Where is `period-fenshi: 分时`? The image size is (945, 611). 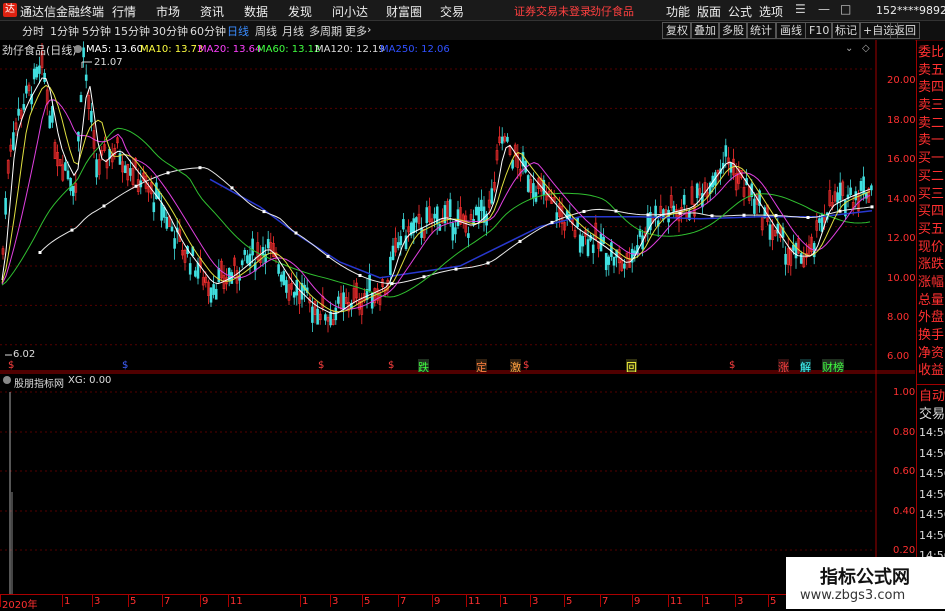 period-fenshi: 分时 is located at coordinates (33, 31).